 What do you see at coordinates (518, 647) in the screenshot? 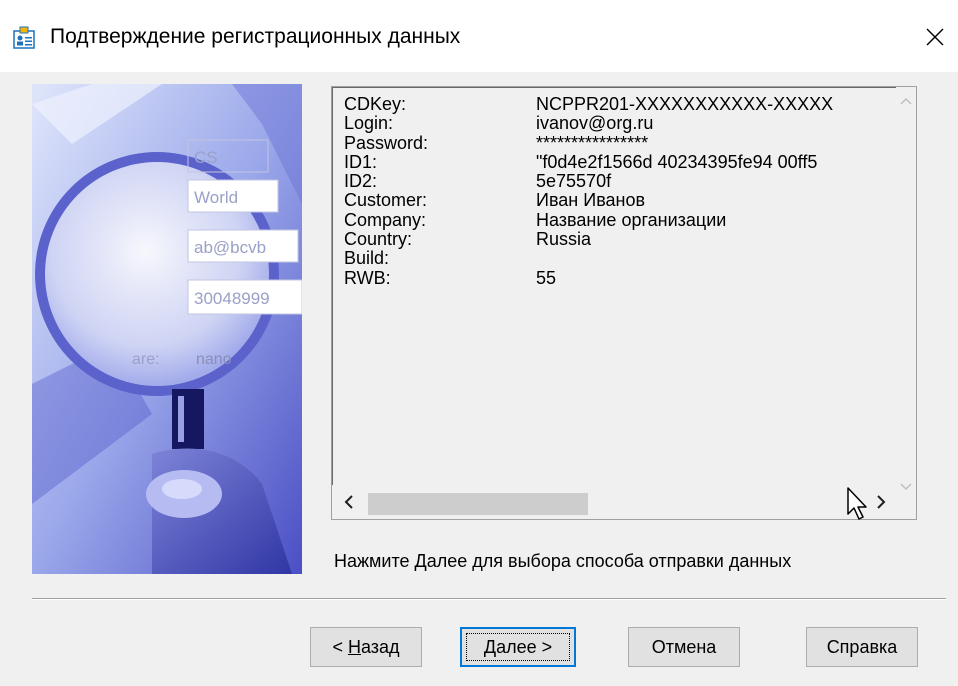
I see `next-button: Далее >` at bounding box center [518, 647].